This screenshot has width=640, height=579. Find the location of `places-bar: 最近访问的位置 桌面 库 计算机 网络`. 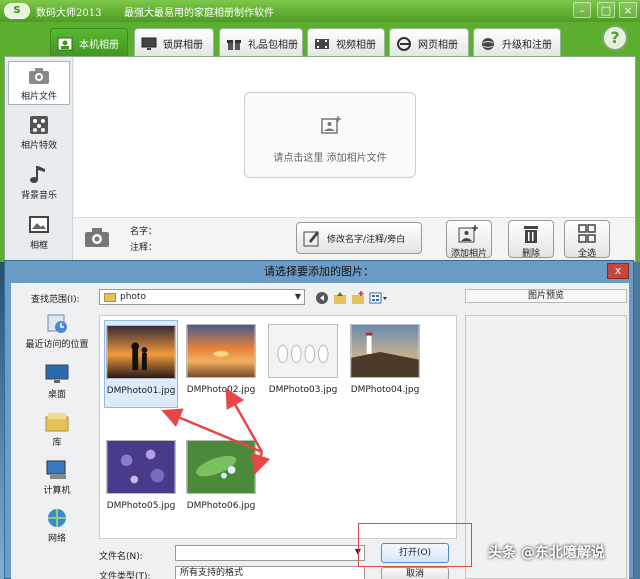

places-bar: 最近访问的位置 桌面 库 计算机 网络 is located at coordinates (57, 438).